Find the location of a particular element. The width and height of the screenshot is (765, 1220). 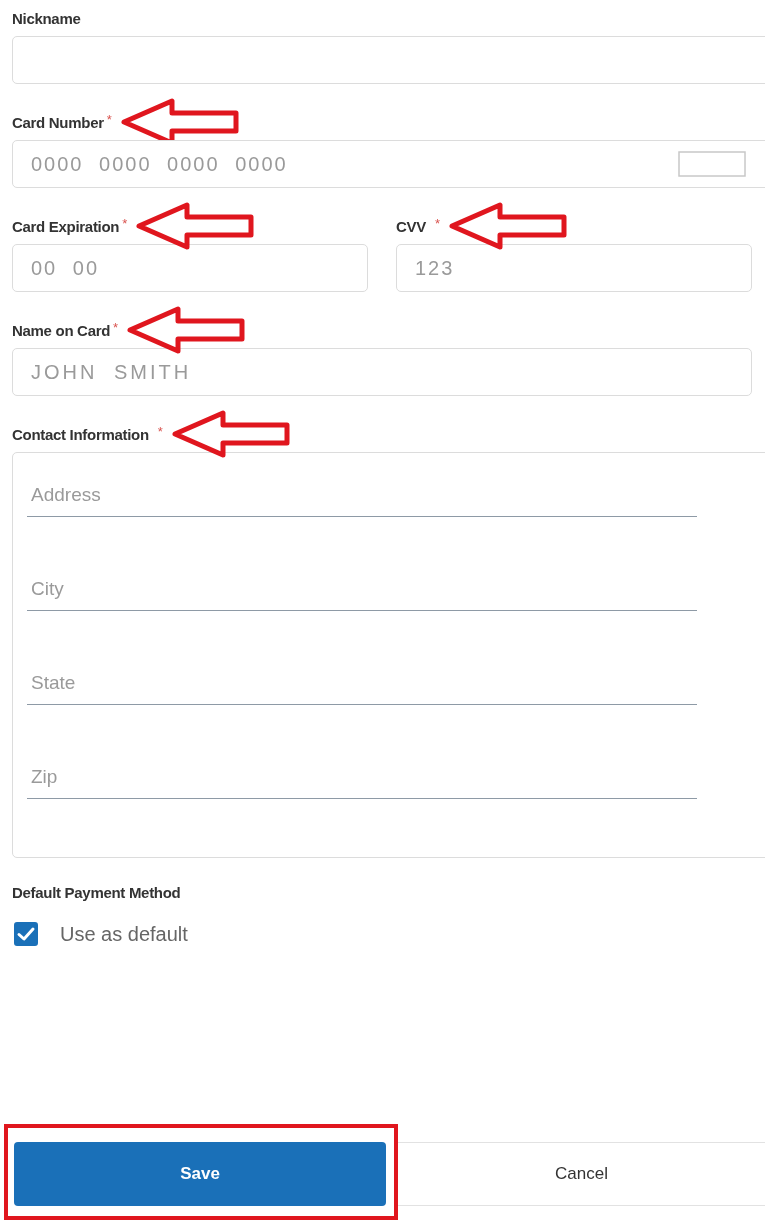

nickname-field is located at coordinates (388, 60).